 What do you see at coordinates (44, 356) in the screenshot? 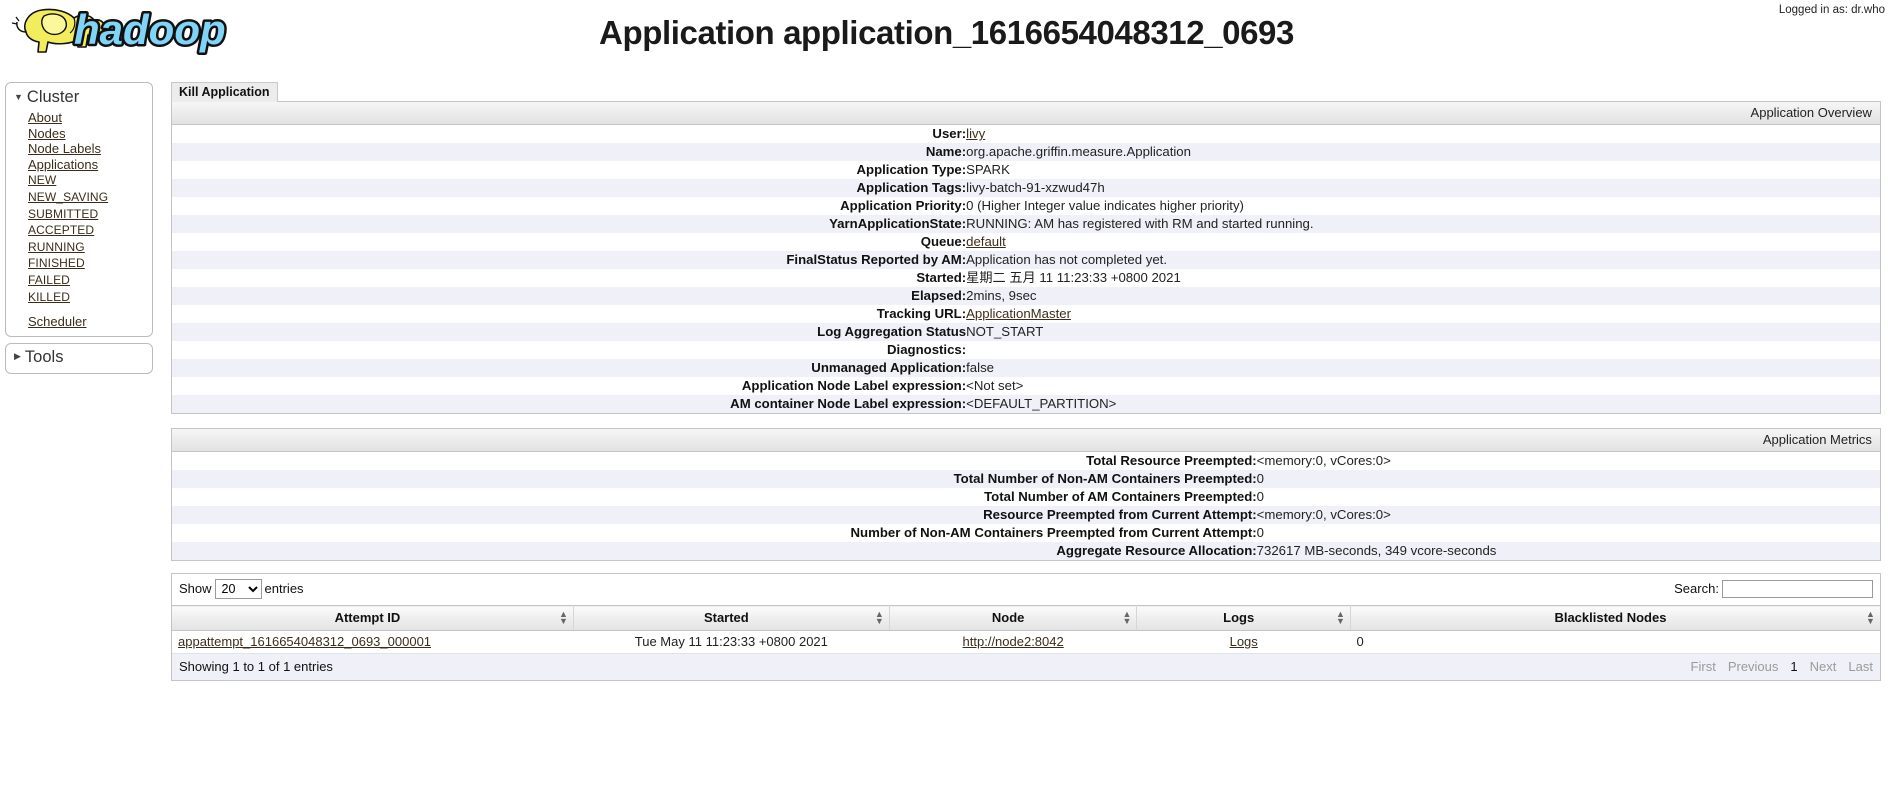
I see `sidebar-tools-title: Tools` at bounding box center [44, 356].